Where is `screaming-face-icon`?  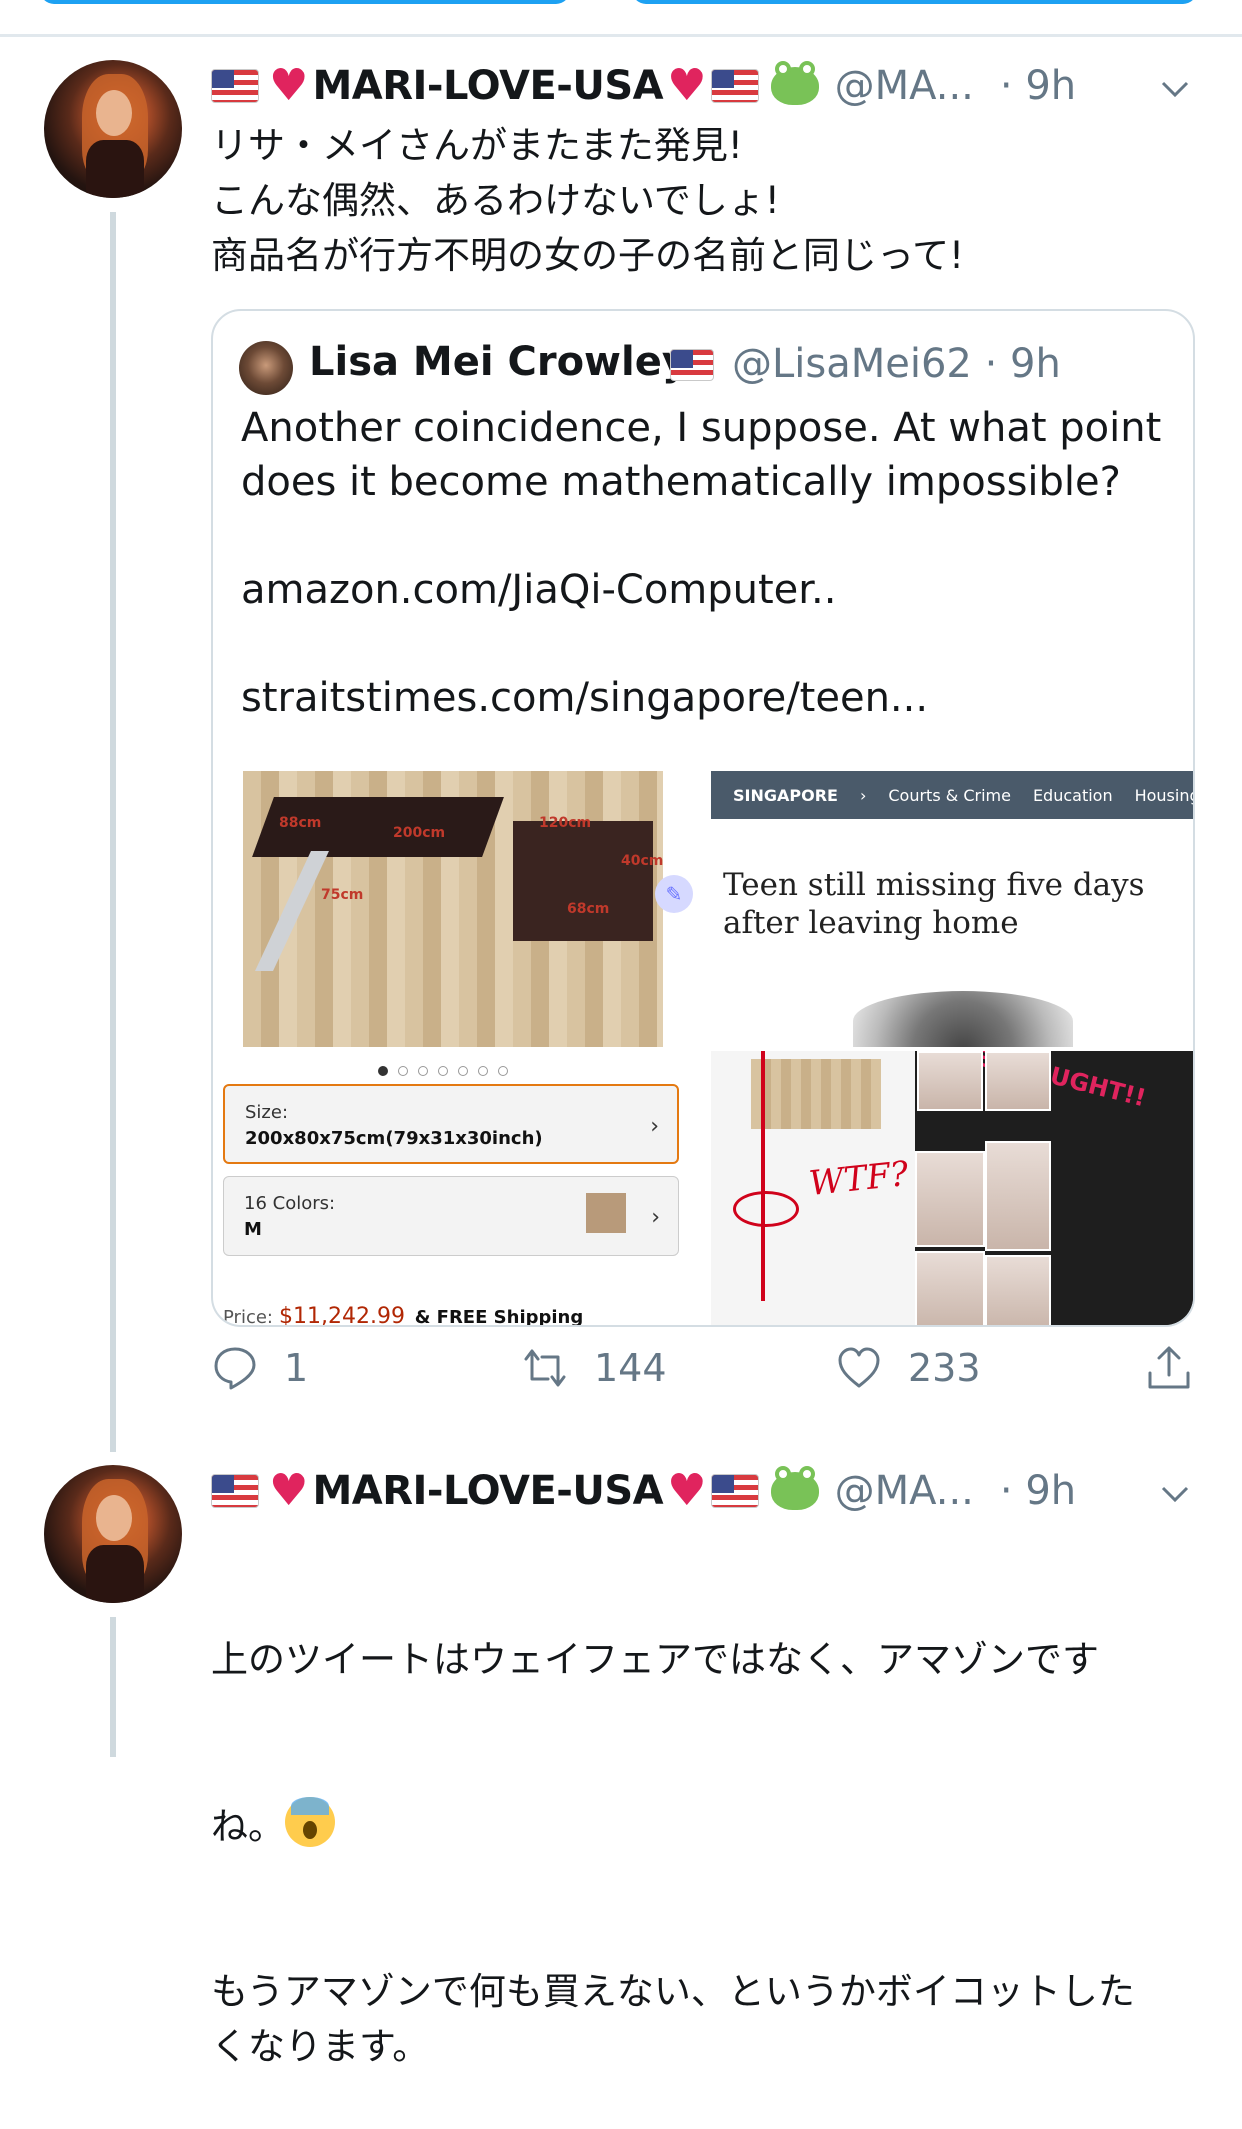
screaming-face-icon is located at coordinates (310, 1822).